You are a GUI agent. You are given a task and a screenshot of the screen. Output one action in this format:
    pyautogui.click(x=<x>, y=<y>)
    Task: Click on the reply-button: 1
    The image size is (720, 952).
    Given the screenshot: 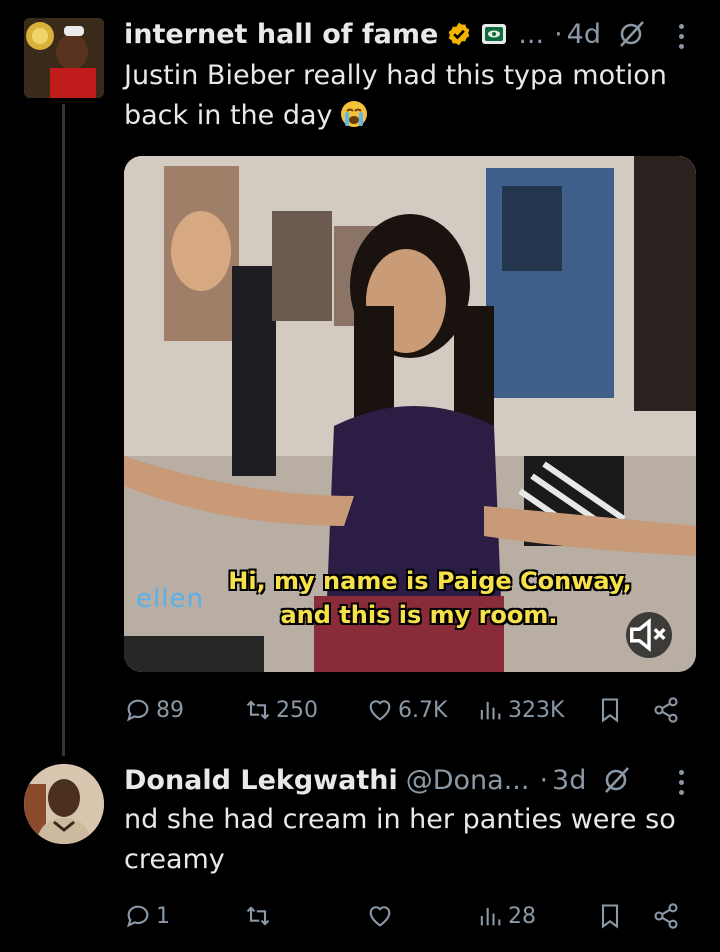 What is the action you would take?
    pyautogui.click(x=147, y=916)
    